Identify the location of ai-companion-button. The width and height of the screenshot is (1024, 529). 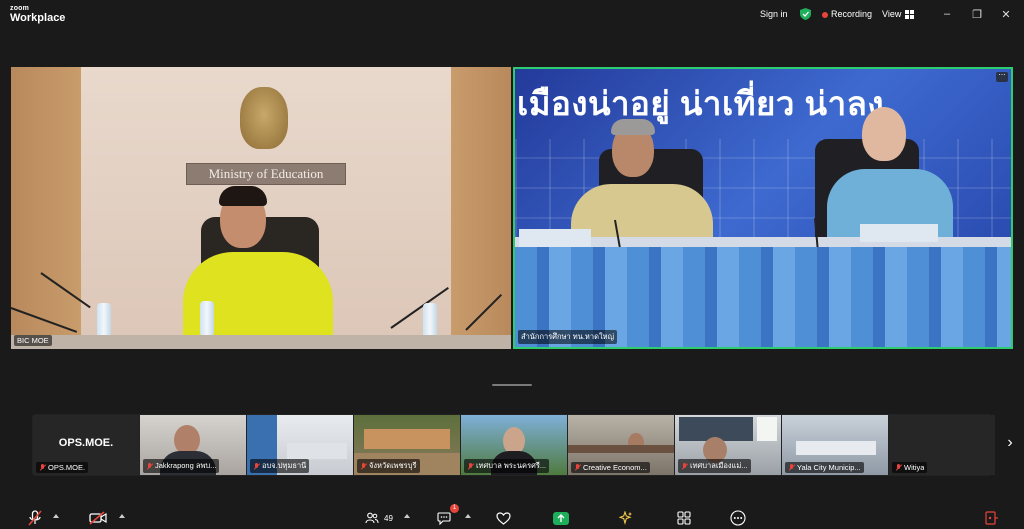
(626, 518).